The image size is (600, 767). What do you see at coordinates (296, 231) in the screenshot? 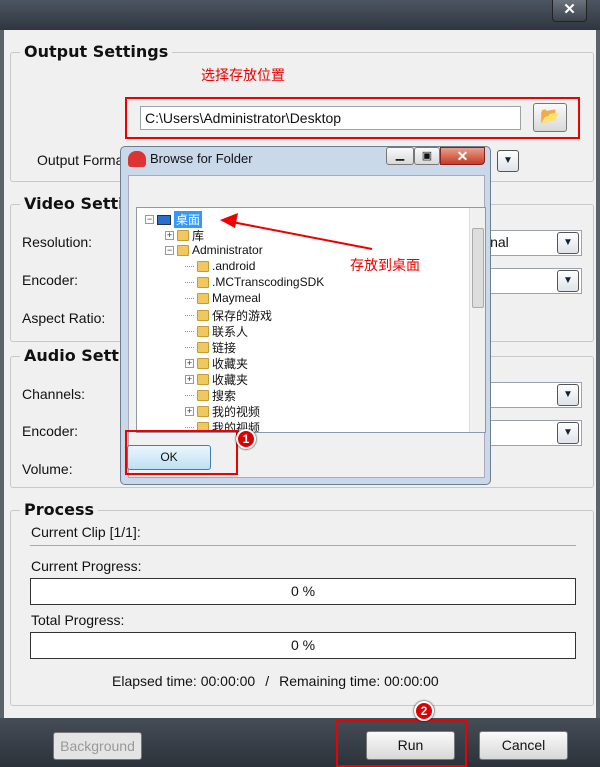
I see `annotation-arrow` at bounding box center [296, 231].